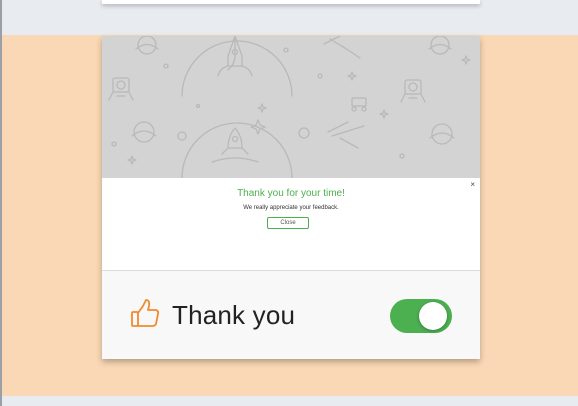 The height and width of the screenshot is (406, 578). I want to click on top-background, so click(290, 17).